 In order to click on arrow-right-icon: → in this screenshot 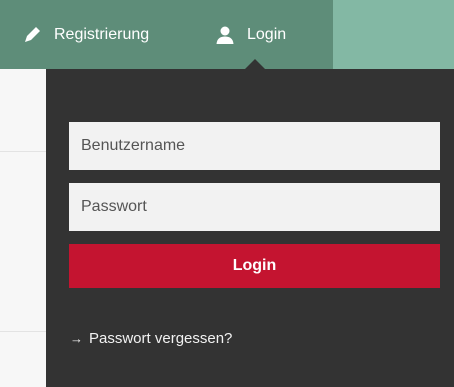, I will do `click(76, 338)`.